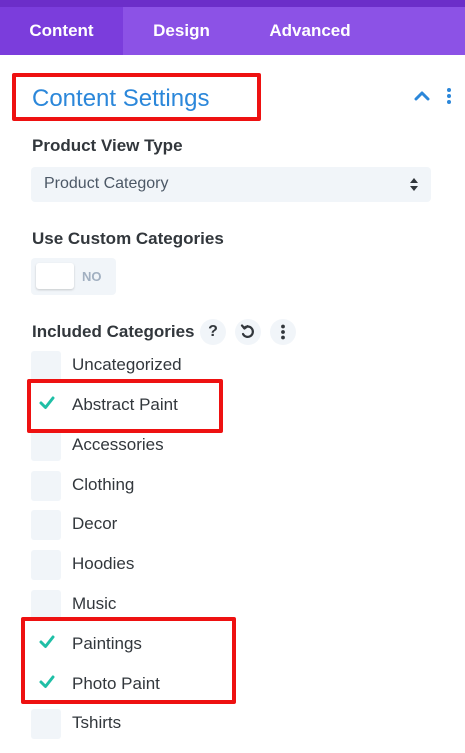 This screenshot has height=753, width=465. I want to click on custom-categories-toggle: NO, so click(73, 276).